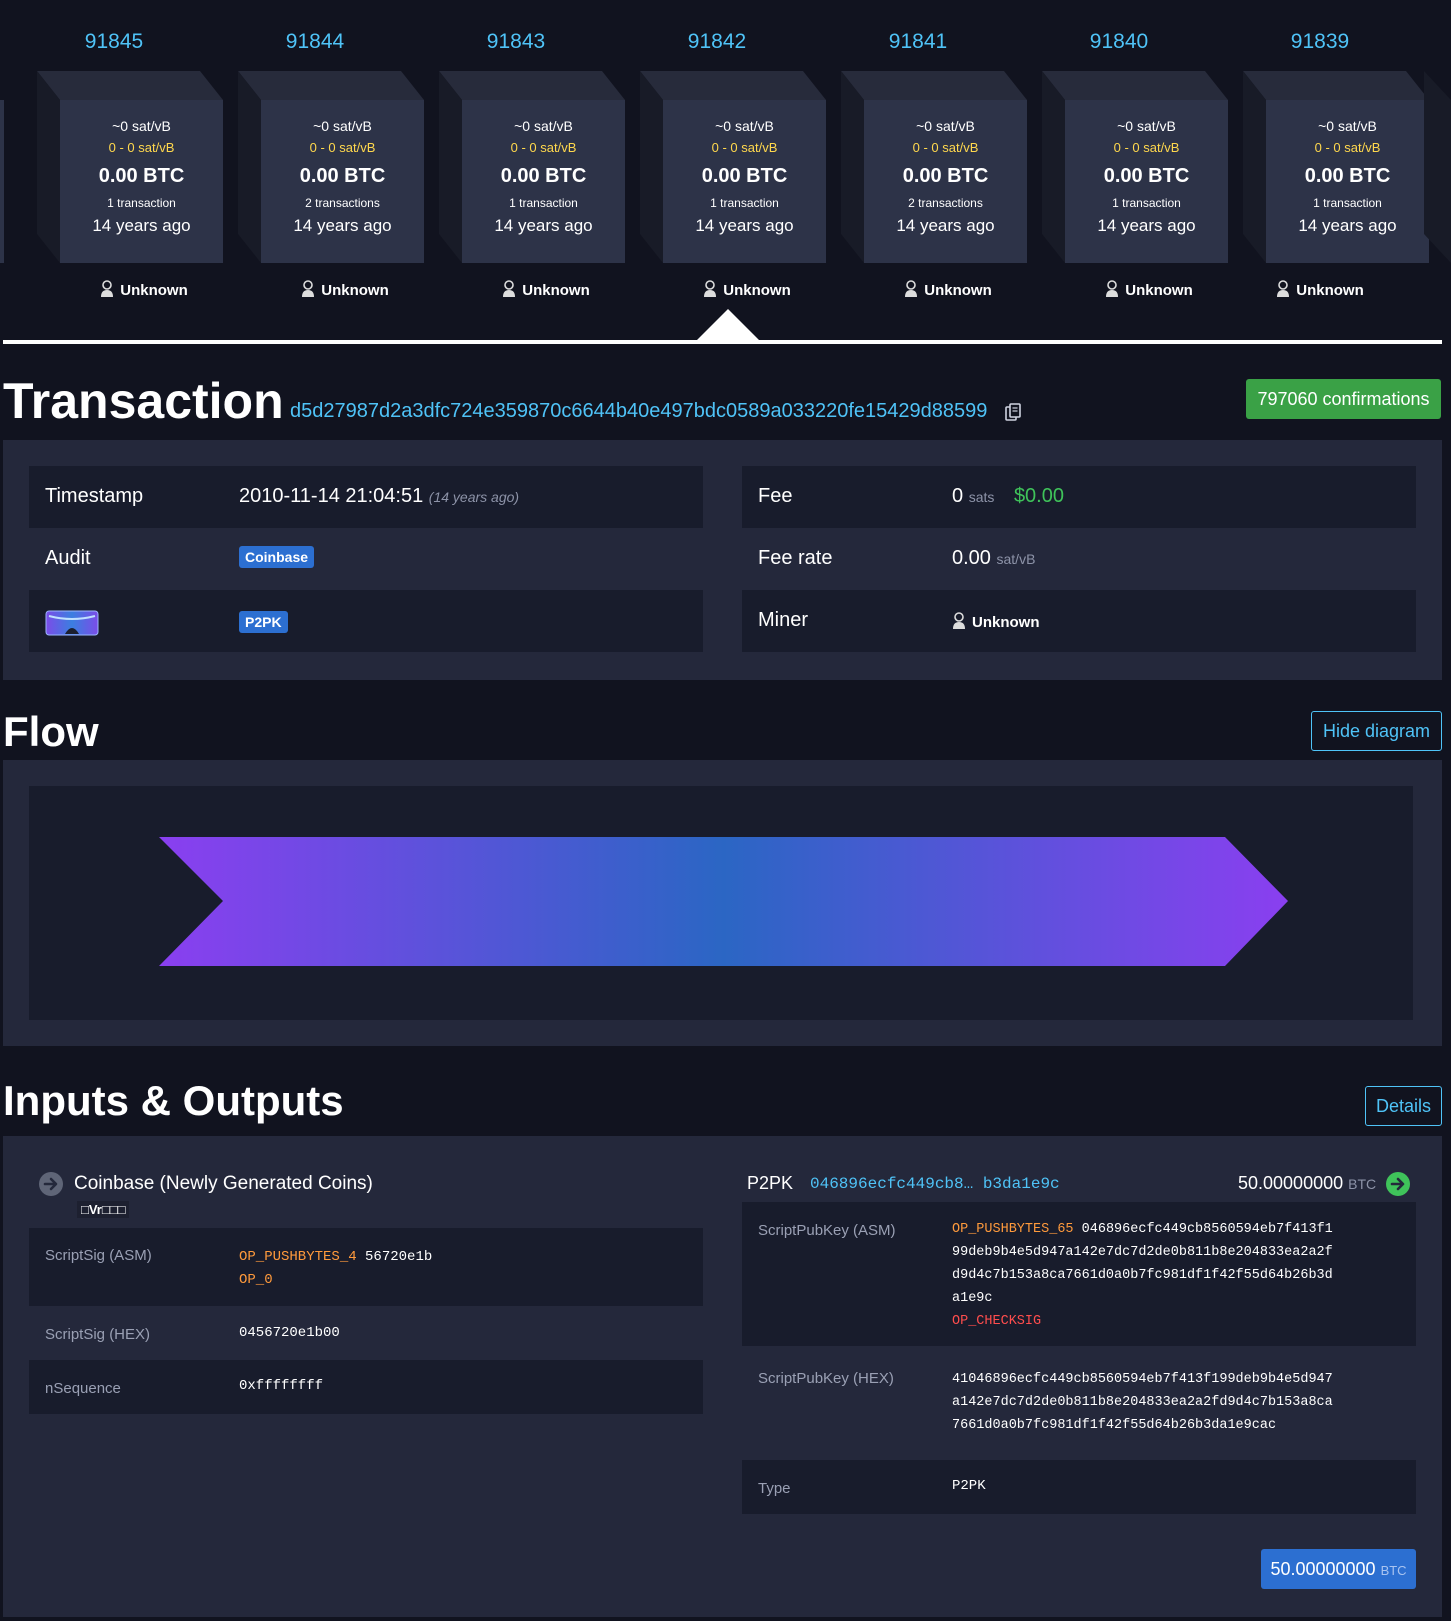 The height and width of the screenshot is (1621, 1451). Describe the element at coordinates (1343, 399) in the screenshot. I see `confirmations-badge: 797060 confirmations` at that location.